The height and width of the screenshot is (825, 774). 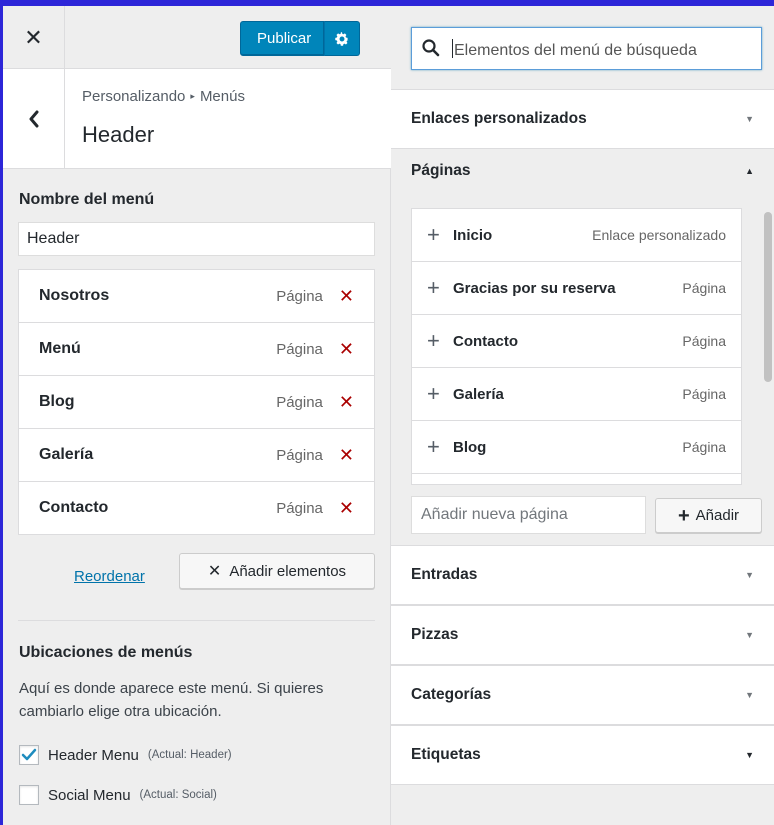 I want to click on menu-item-title: Galería, so click(x=66, y=454).